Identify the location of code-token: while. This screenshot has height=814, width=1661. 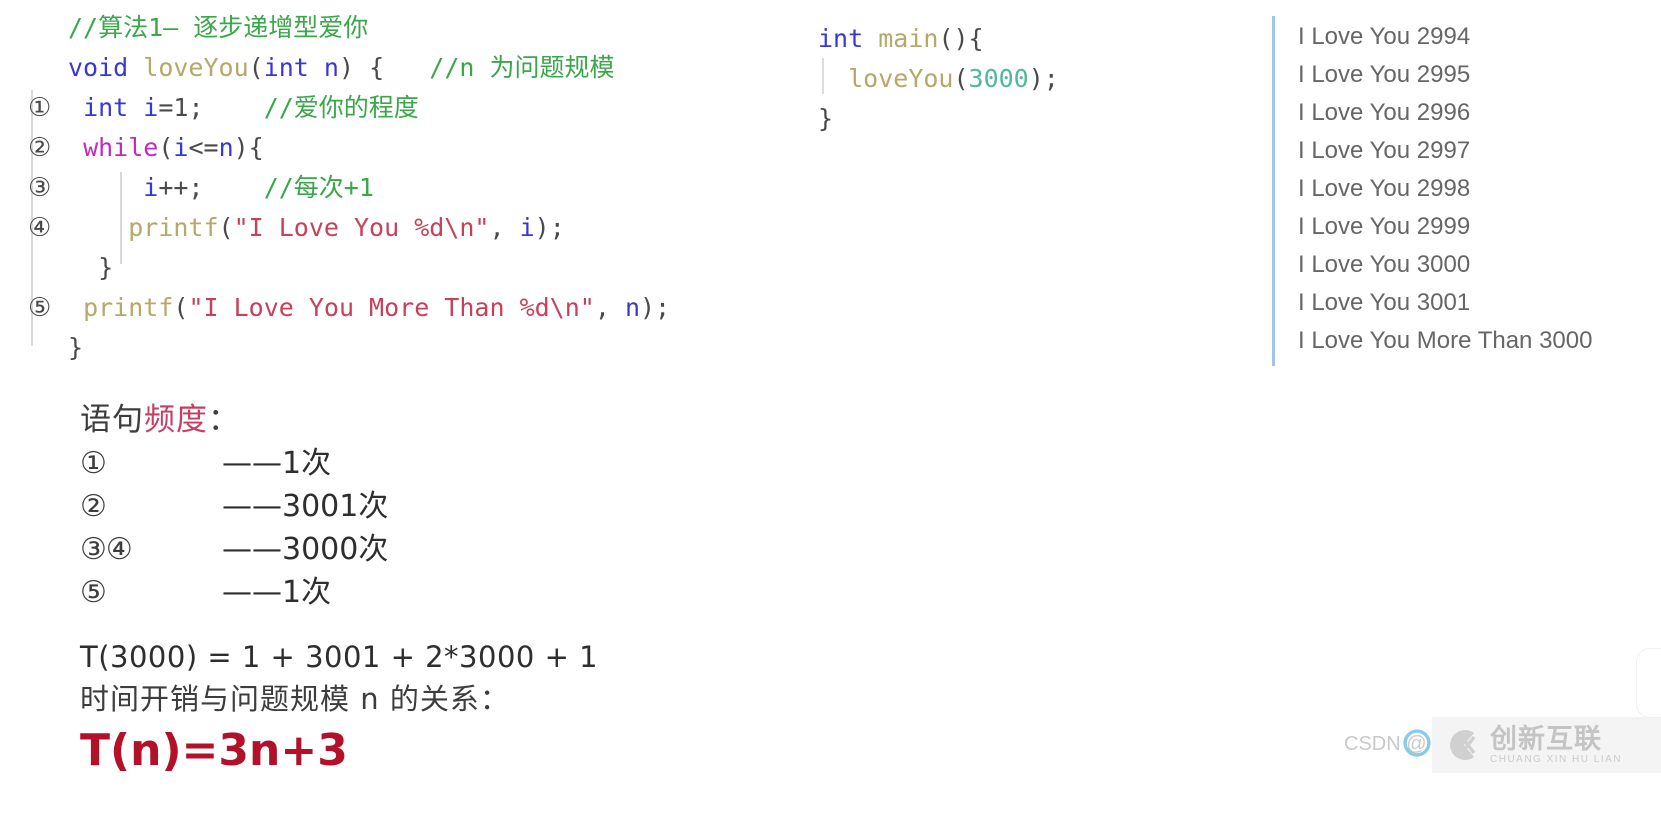
(121, 147).